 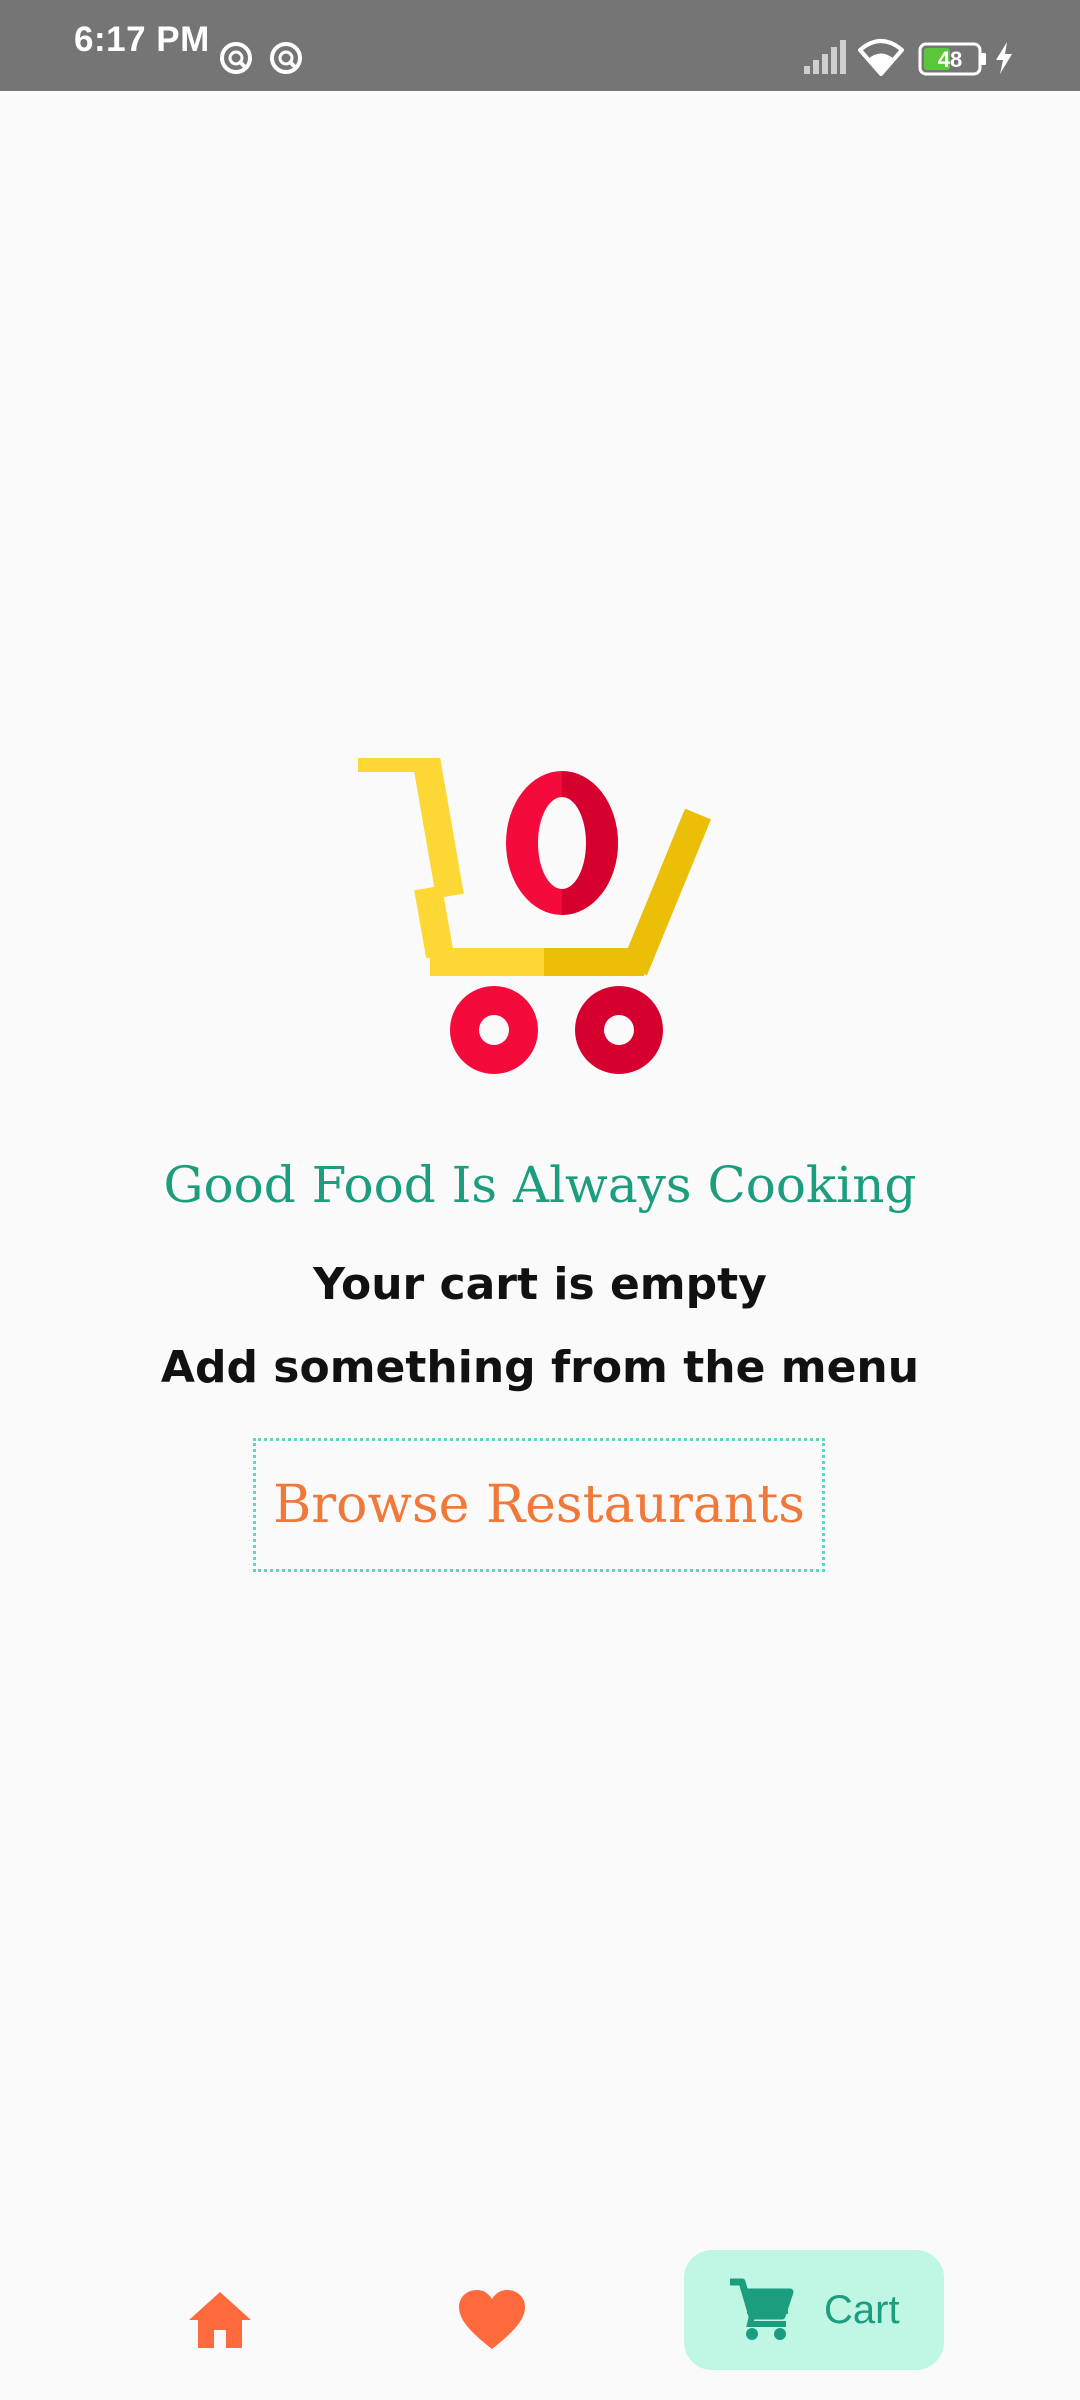 I want to click on status-bar: 6:17 PM 48, so click(x=540, y=45).